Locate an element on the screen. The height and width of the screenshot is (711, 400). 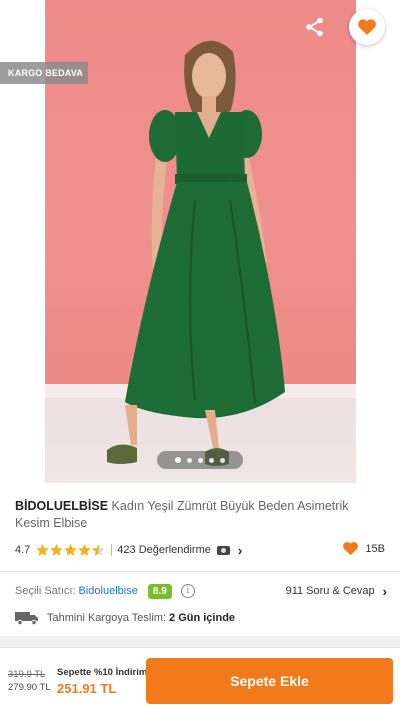
camera-icon is located at coordinates (223, 550).